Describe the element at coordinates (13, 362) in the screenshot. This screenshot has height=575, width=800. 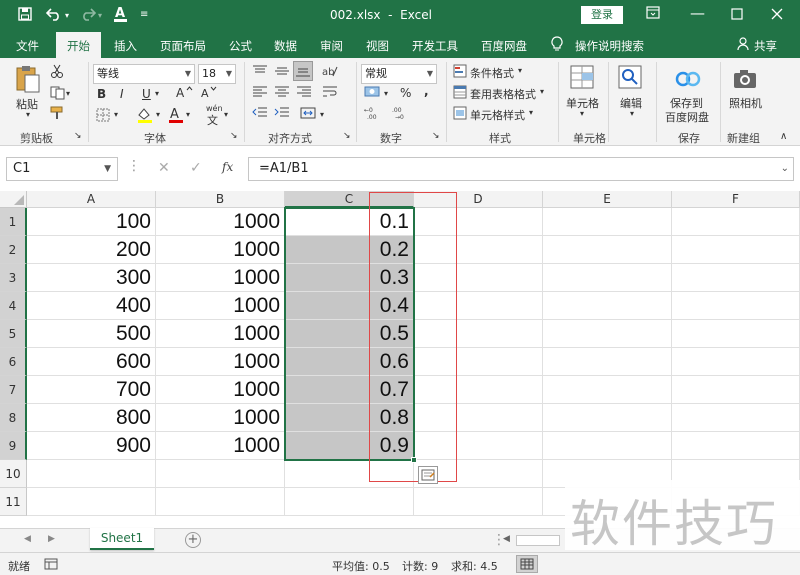
I see `row-header: 6` at that location.